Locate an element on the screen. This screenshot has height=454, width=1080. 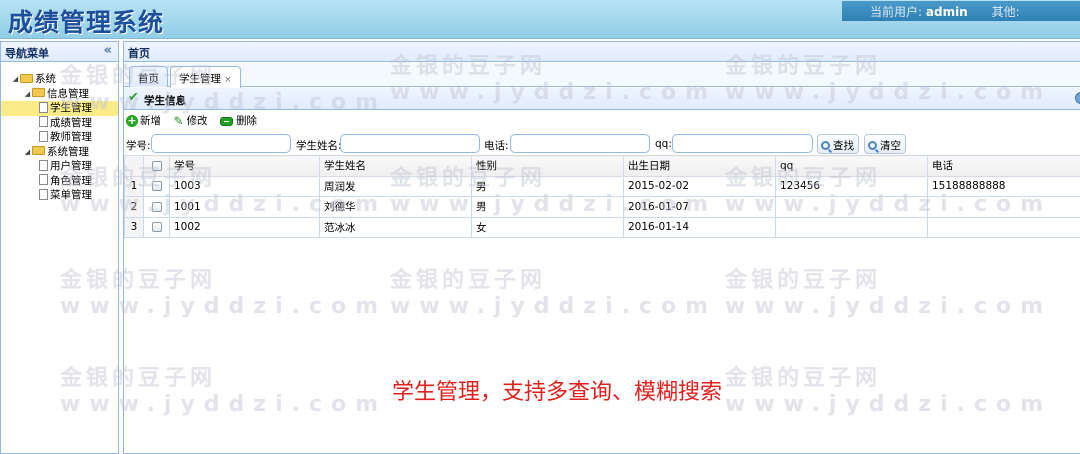
grid-header-row: 学号 学生姓名 性别 出生日期 qq 电话 is located at coordinates (602, 166).